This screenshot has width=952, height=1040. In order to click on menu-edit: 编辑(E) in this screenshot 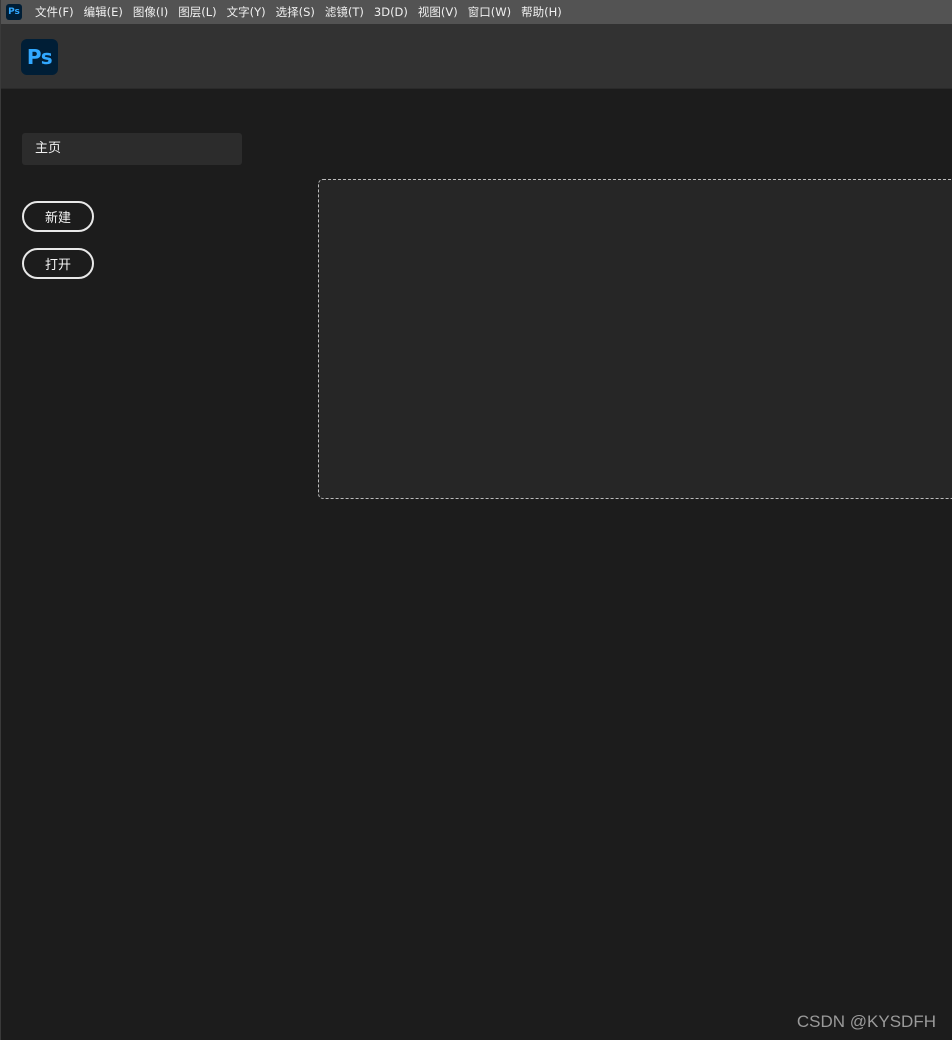, I will do `click(103, 12)`.